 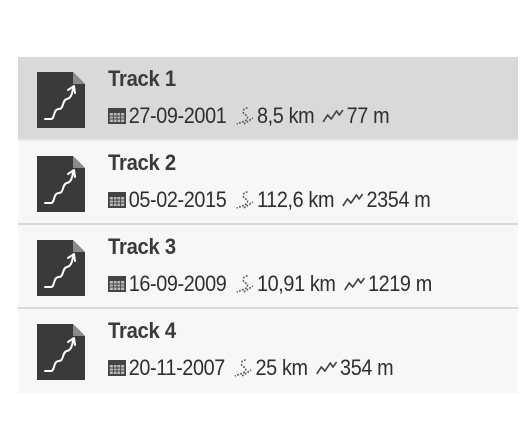 What do you see at coordinates (367, 367) in the screenshot?
I see `track-elevation: 354 m` at bounding box center [367, 367].